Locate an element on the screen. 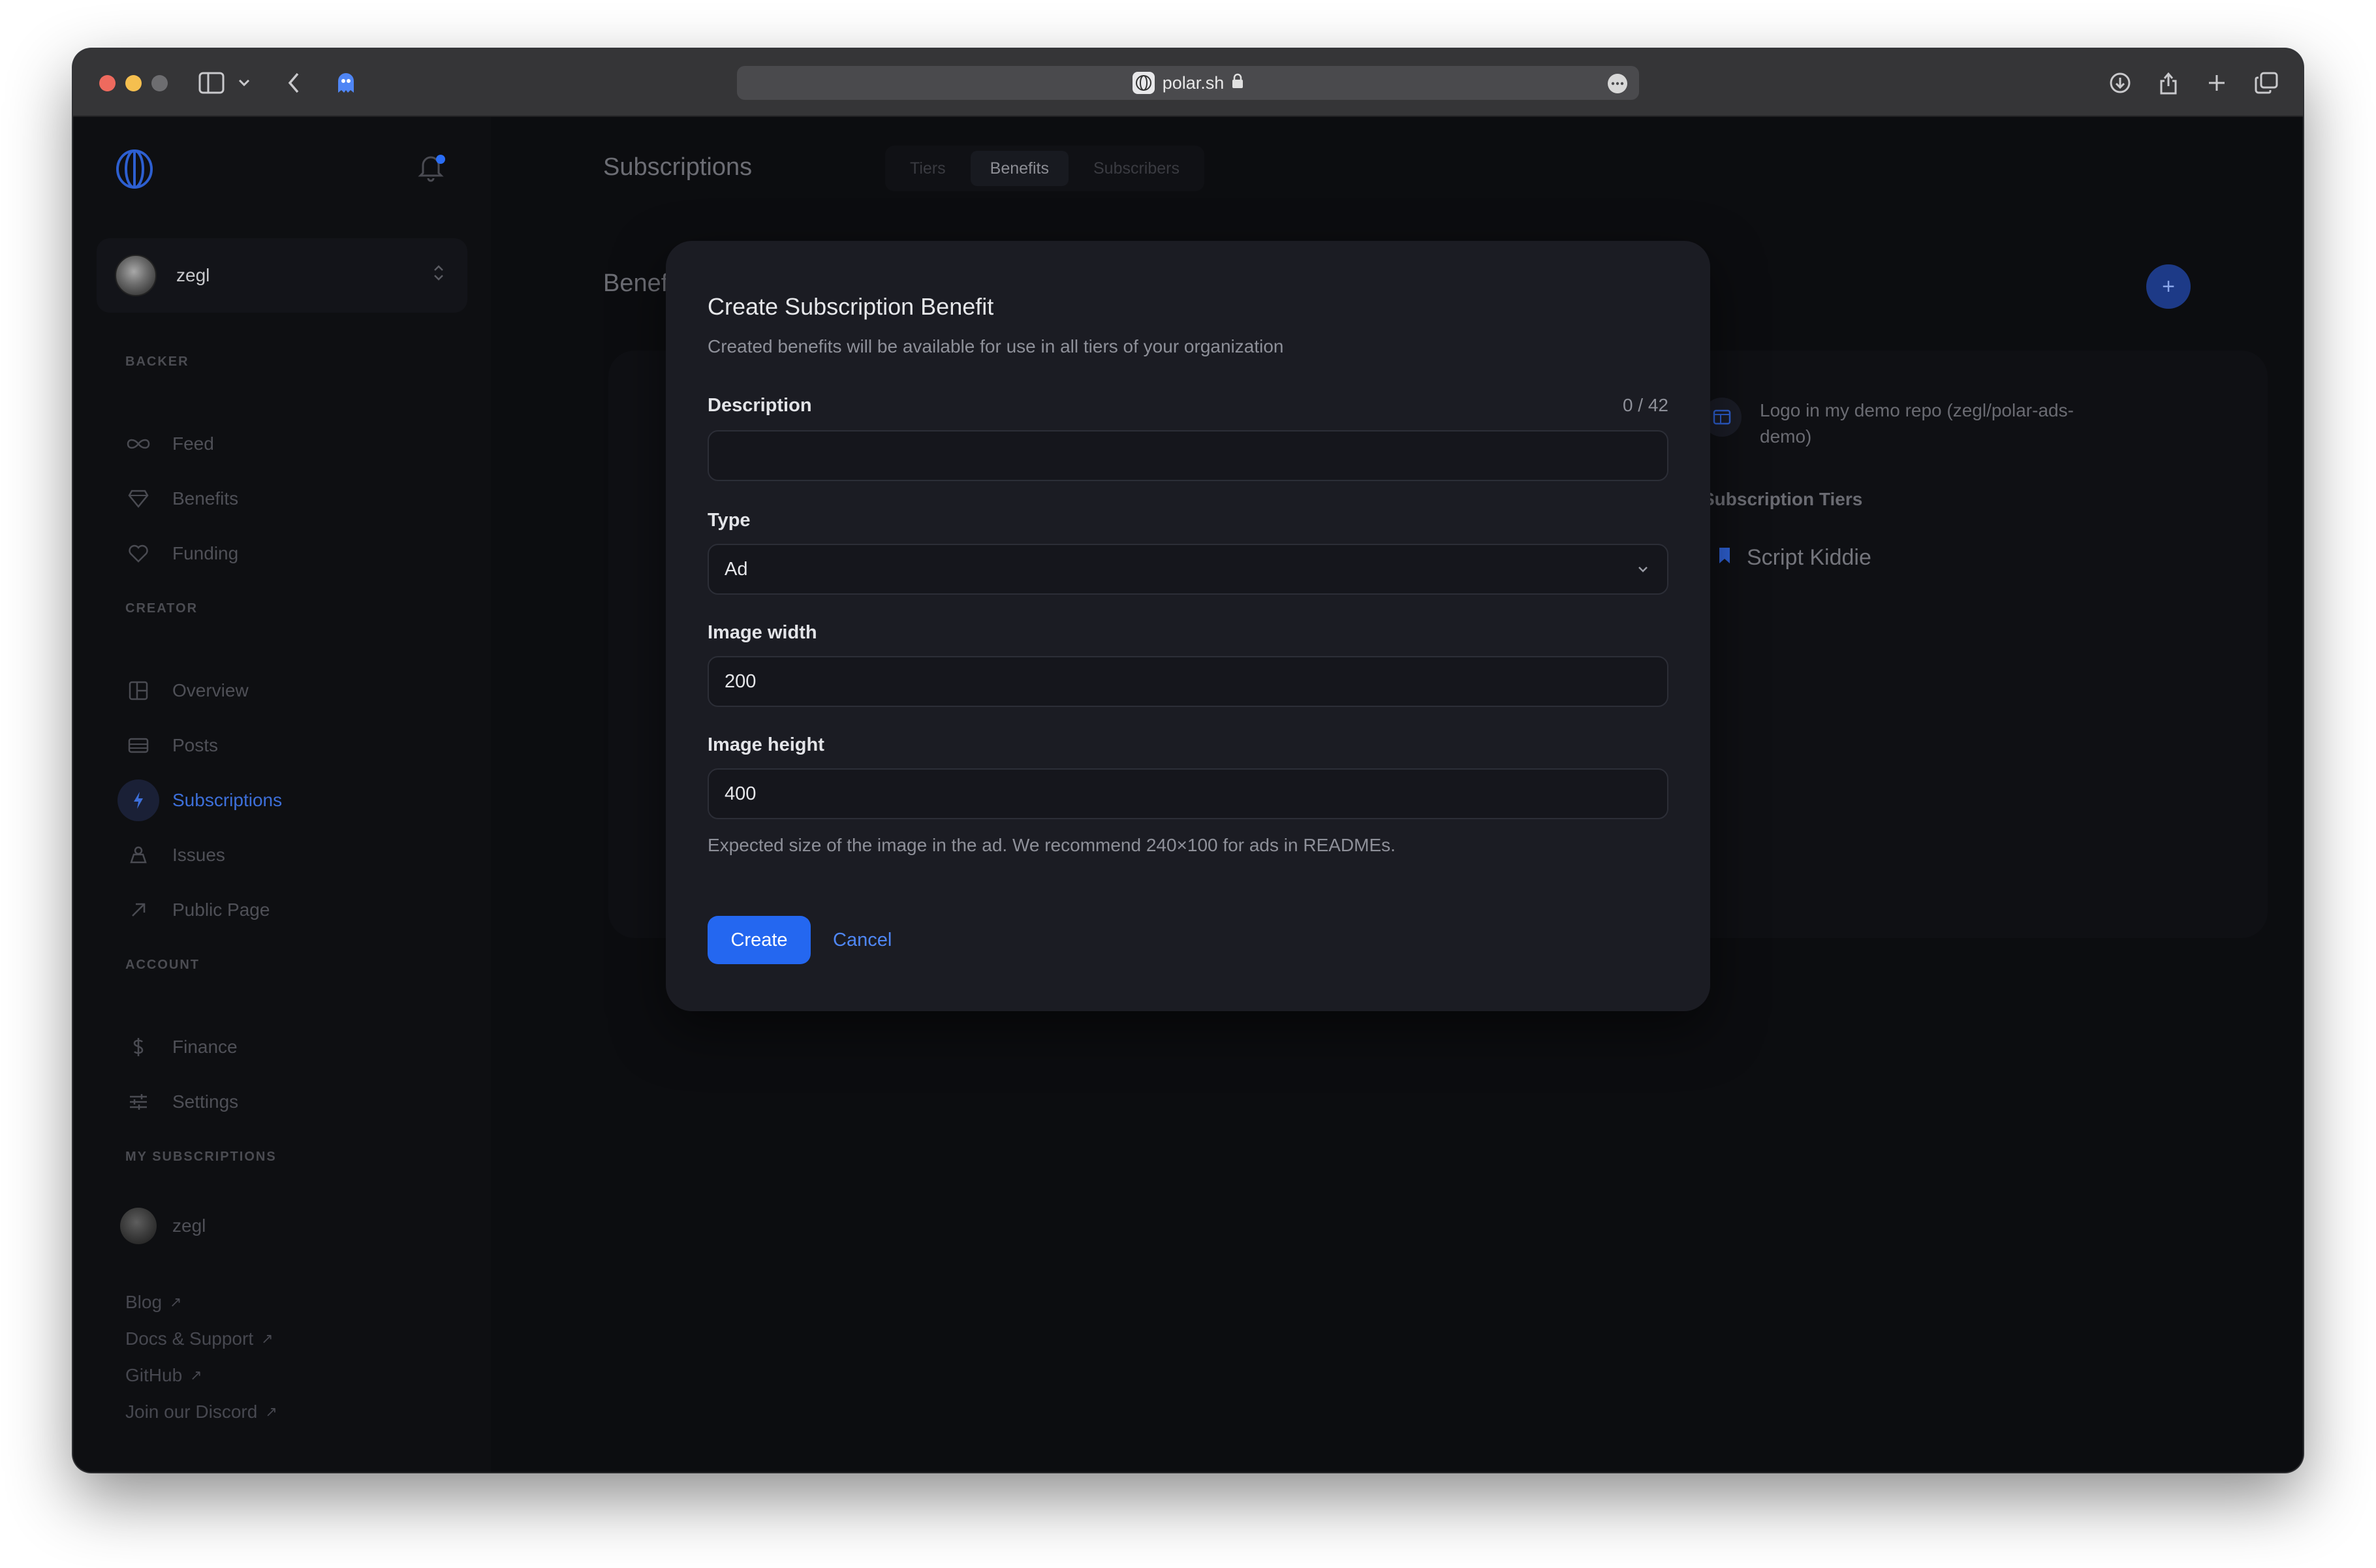 The image size is (2376, 1568). footer-link-label: Join our Discord is located at coordinates (192, 1412).